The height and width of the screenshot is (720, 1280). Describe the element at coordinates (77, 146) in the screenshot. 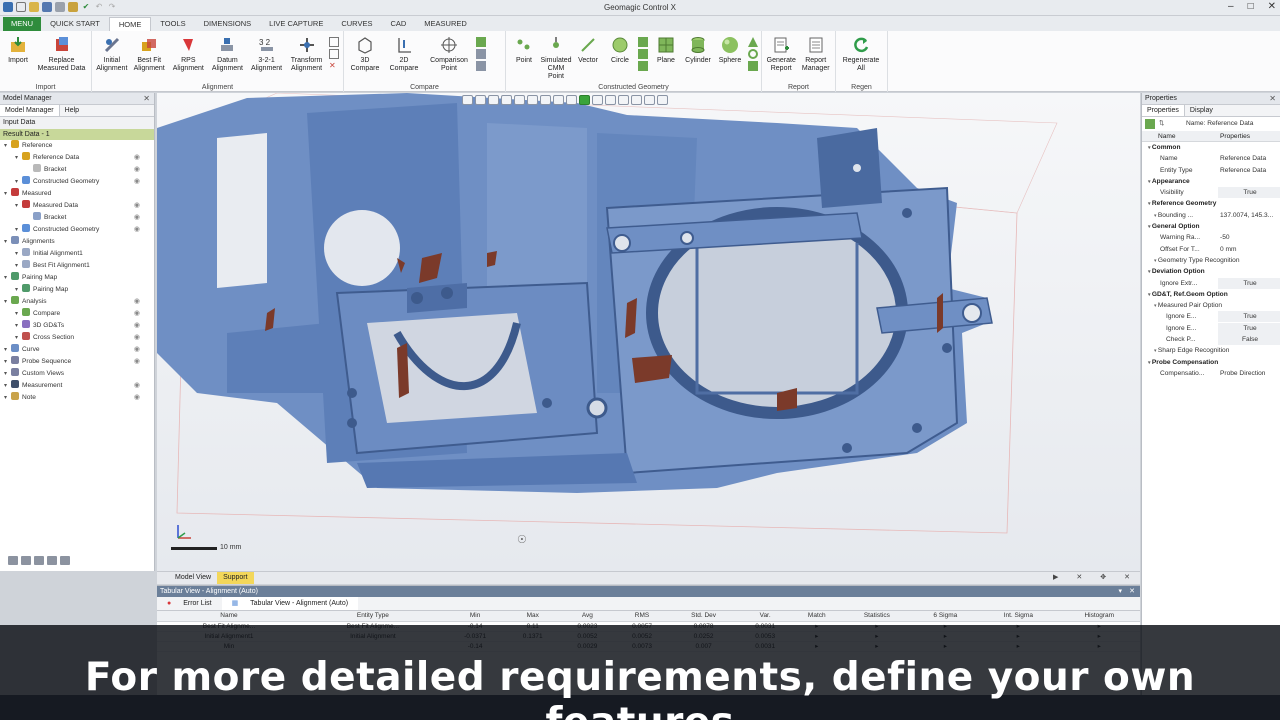

I see `tree-item: ▾ Reference` at that location.